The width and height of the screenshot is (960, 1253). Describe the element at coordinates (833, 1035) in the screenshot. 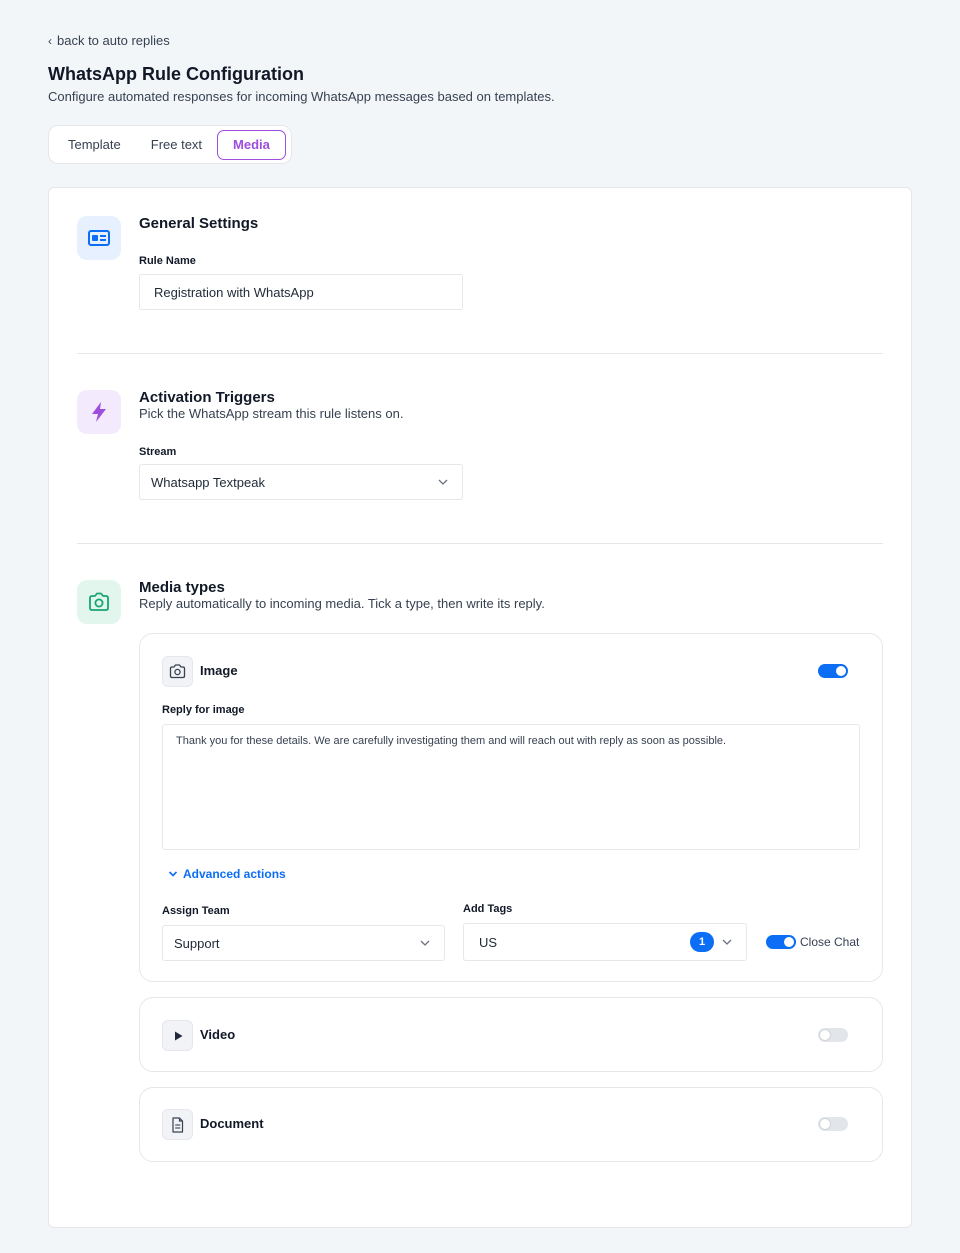

I see `video-toggle` at that location.